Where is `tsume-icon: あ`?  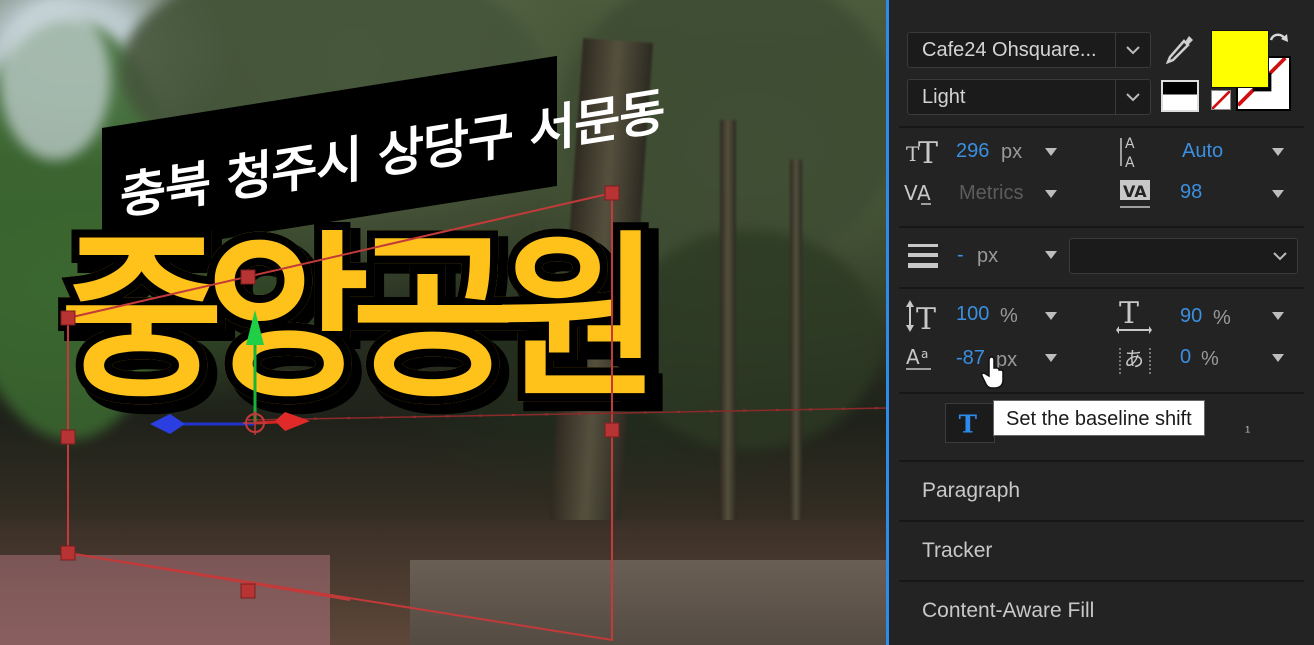
tsume-icon: あ is located at coordinates (1135, 360).